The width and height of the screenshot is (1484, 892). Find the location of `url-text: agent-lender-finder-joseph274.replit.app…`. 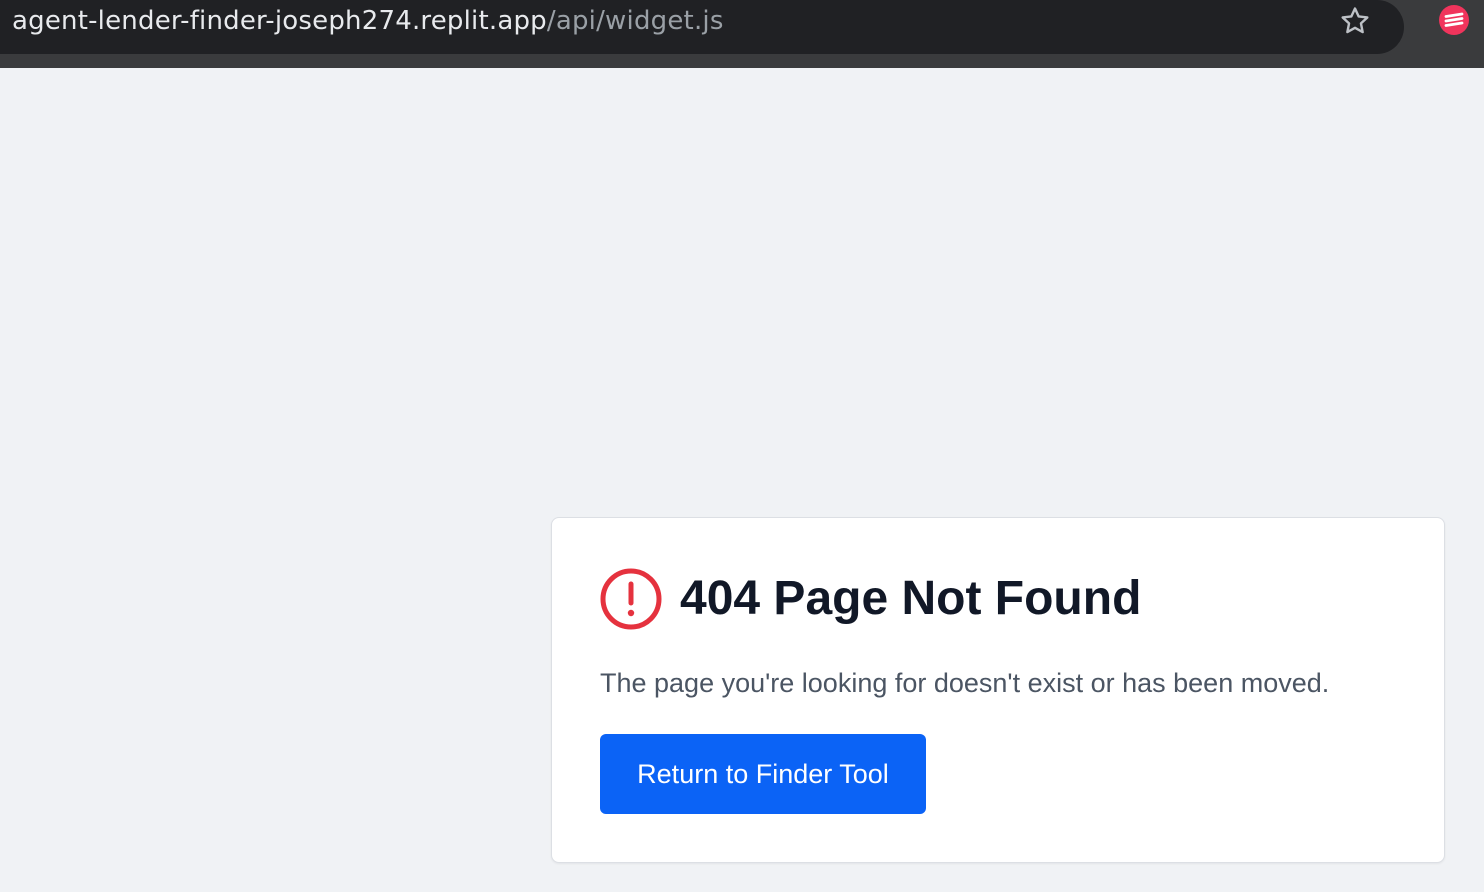

url-text: agent-lender-finder-joseph274.replit.app… is located at coordinates (368, 21).